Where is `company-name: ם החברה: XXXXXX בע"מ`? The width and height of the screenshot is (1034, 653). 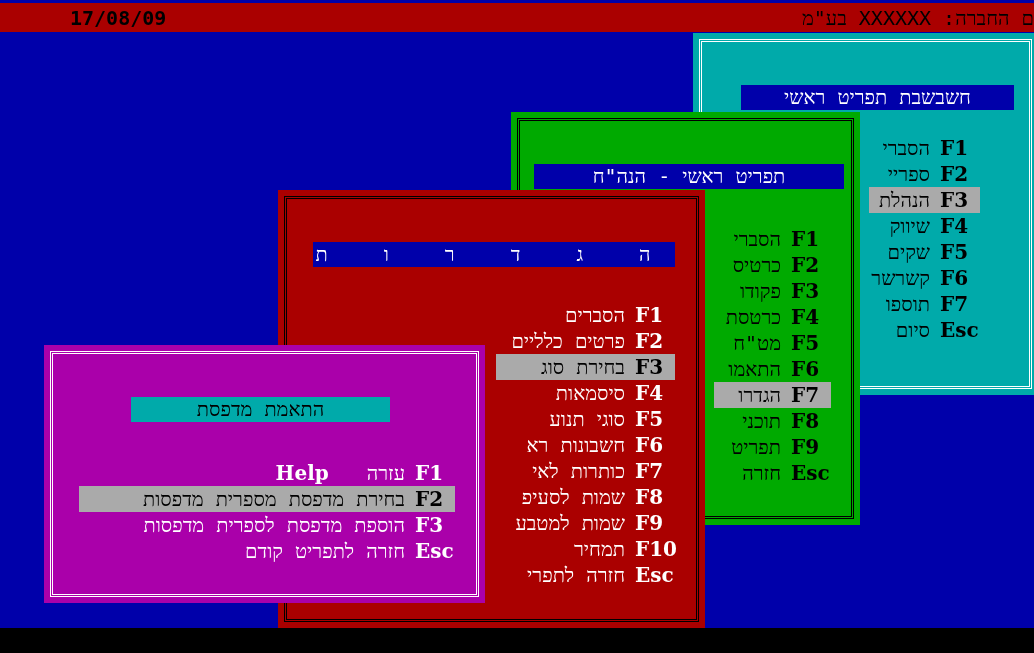 company-name: ם החברה: XXXXXX בע"מ is located at coordinates (917, 18).